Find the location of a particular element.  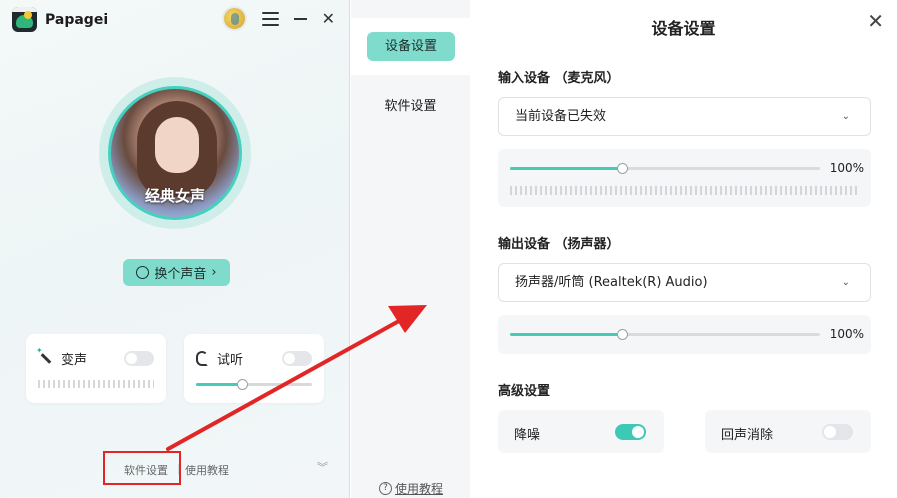

output-device-heading: 输出设备 （扬声器） is located at coordinates (559, 244).